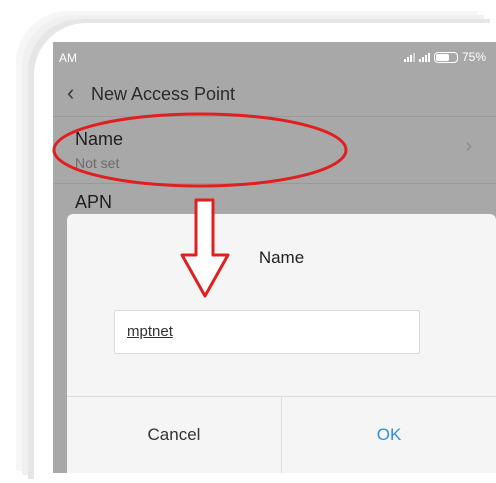  I want to click on highlight-ellipse, so click(200, 150).